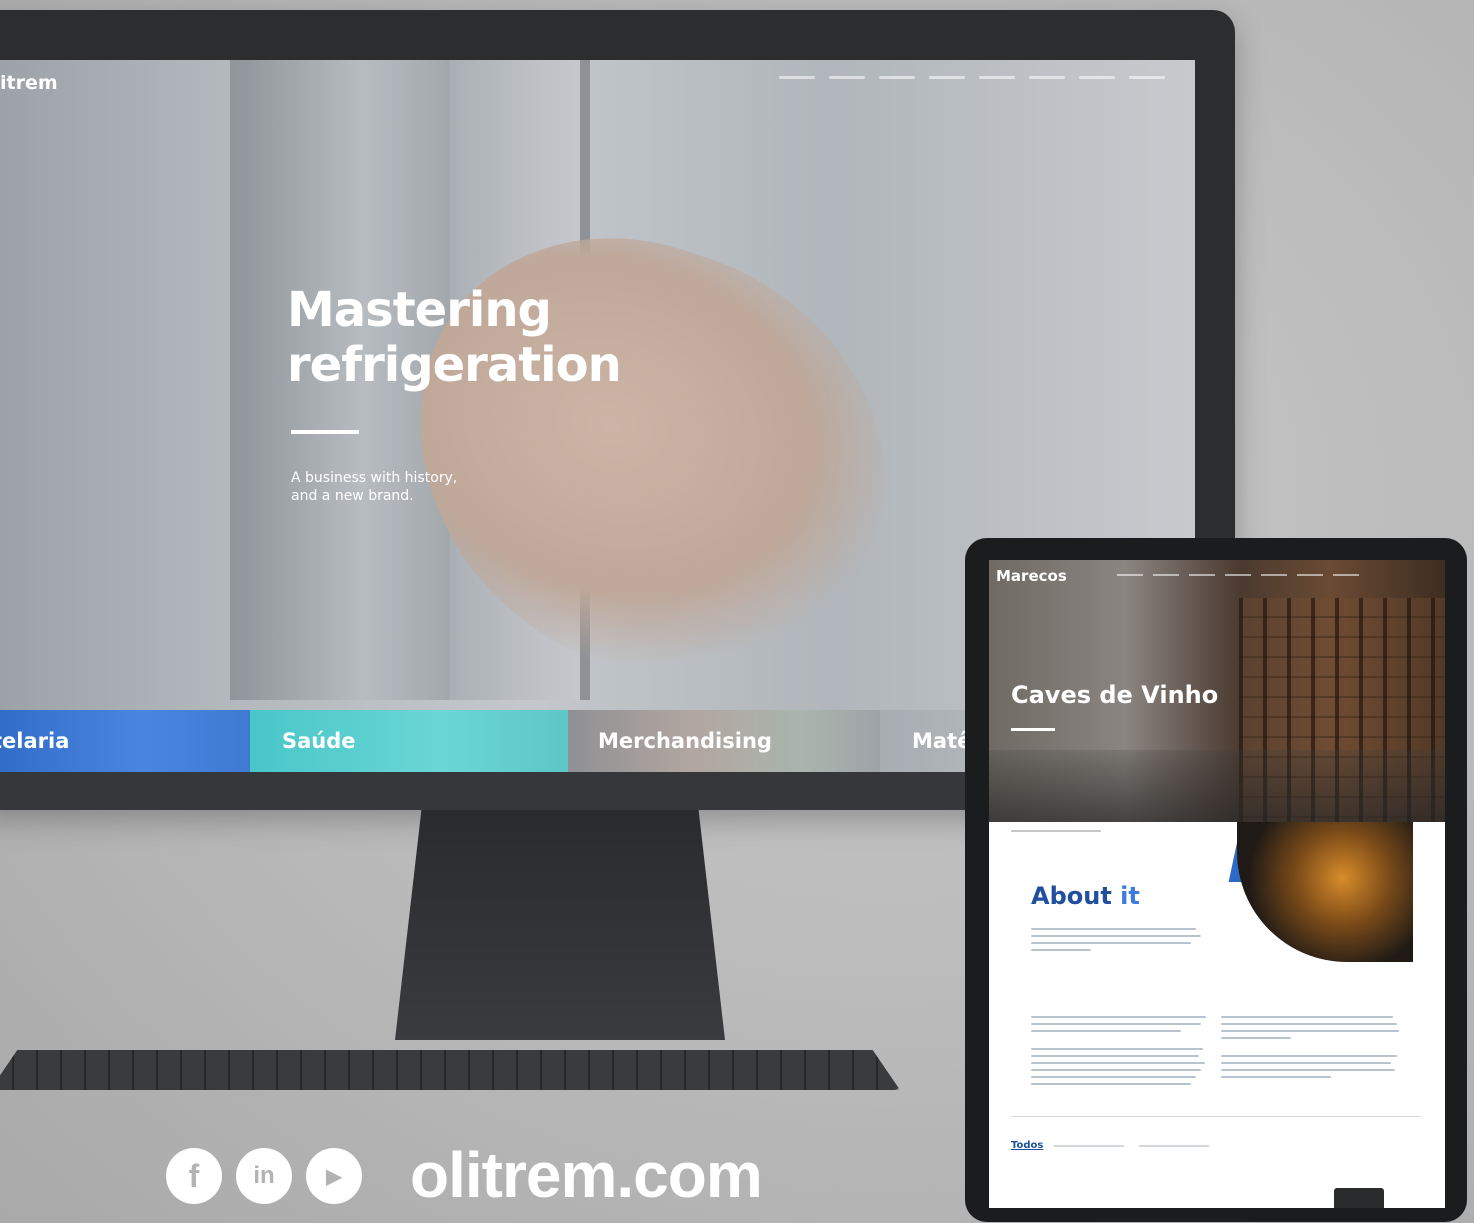 The image size is (1474, 1223). I want to click on hero-floor, so click(1217, 786).